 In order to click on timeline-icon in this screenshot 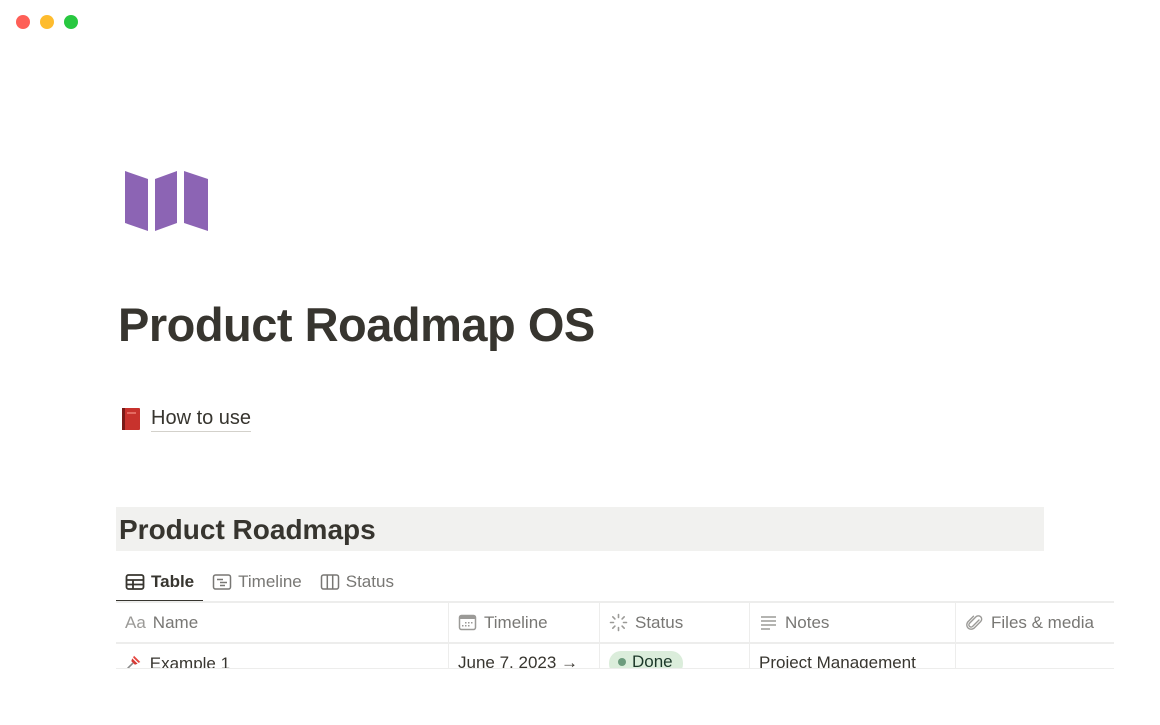, I will do `click(222, 582)`.